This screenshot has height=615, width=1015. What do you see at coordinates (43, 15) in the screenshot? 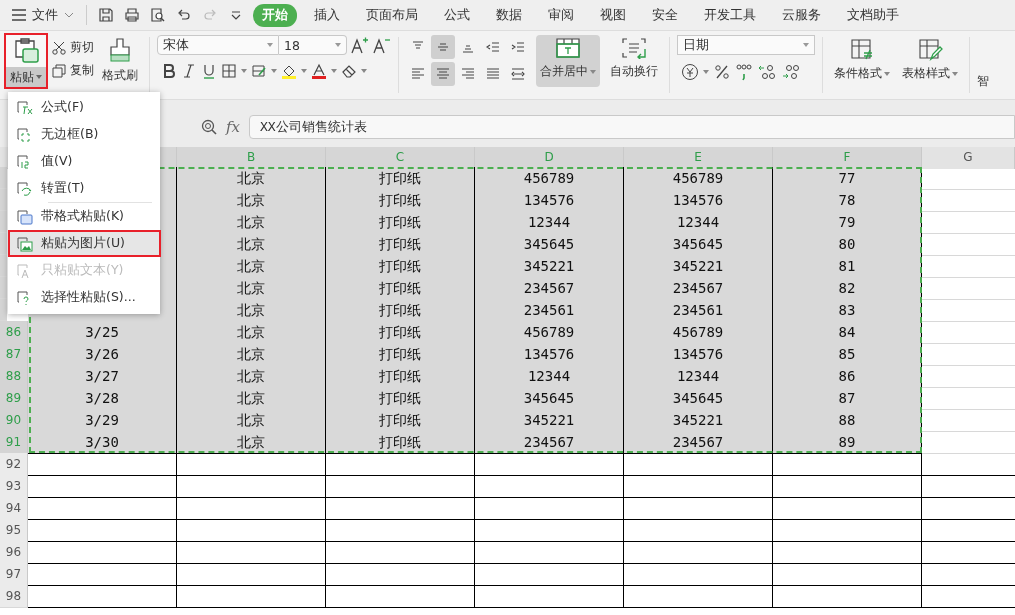
I see `file-menu: 文件` at bounding box center [43, 15].